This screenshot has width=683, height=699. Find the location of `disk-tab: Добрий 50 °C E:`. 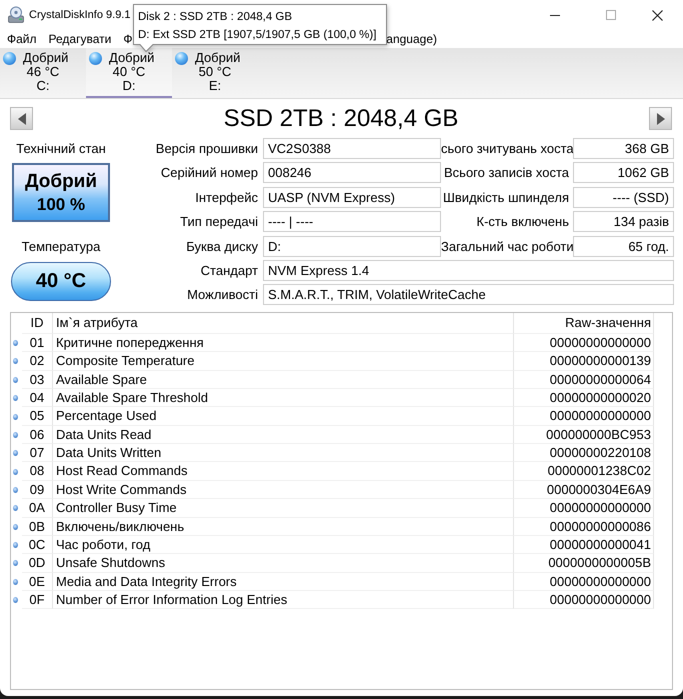

disk-tab: Добрий 50 °C E: is located at coordinates (215, 73).